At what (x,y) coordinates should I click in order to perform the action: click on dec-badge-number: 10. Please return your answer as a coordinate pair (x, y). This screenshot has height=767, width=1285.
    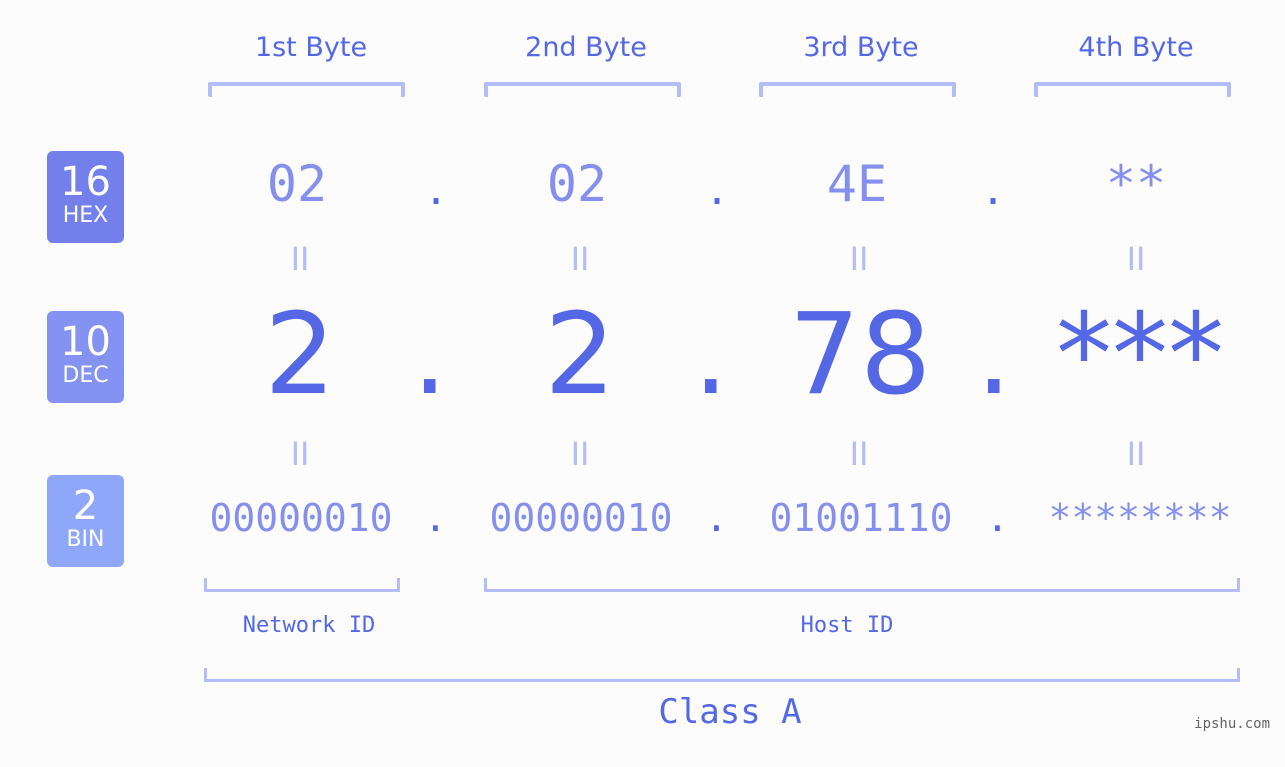
    Looking at the image, I should click on (85, 342).